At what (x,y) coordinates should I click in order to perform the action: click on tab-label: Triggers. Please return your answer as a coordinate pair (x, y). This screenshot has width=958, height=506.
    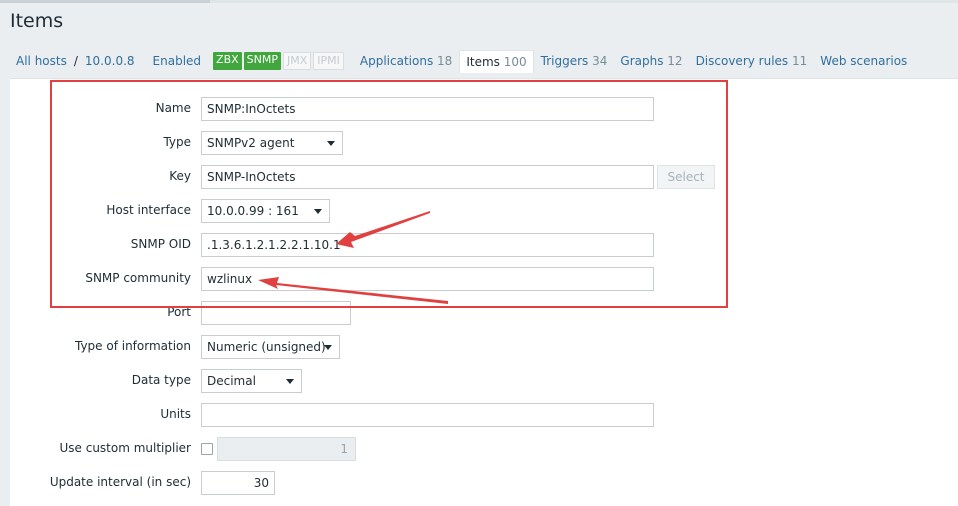
    Looking at the image, I should click on (564, 61).